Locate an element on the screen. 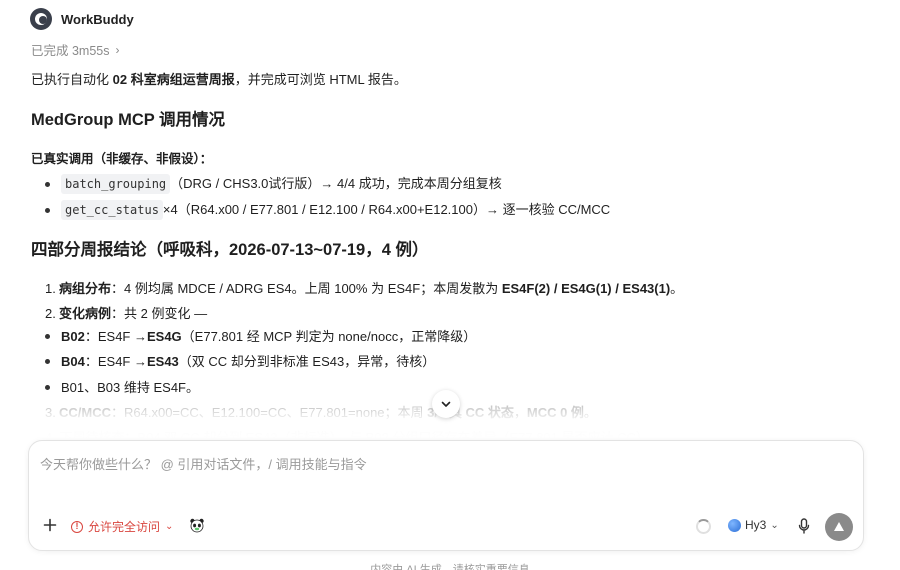 This screenshot has width=900, height=570. app-header: WorkBuddy is located at coordinates (82, 19).